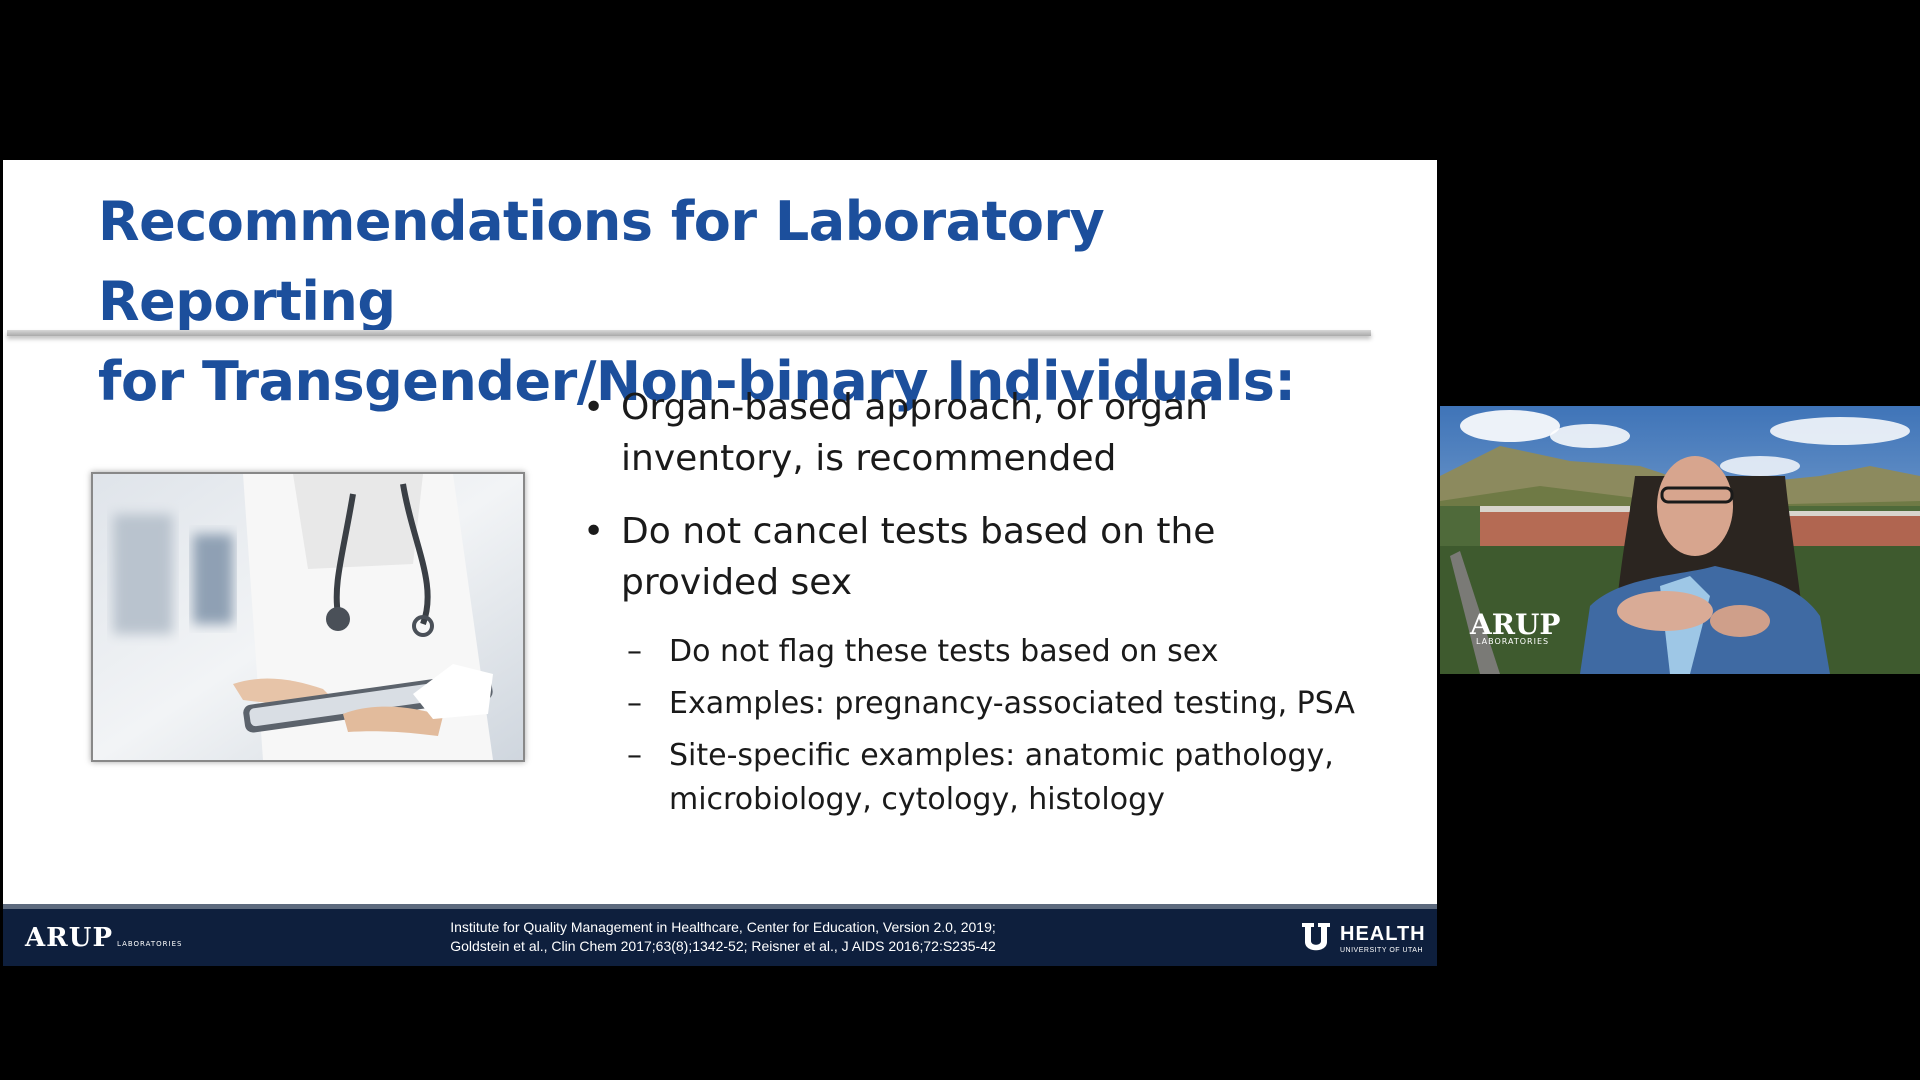 This screenshot has height=1080, width=1920. I want to click on sub-bullet-item: – Do not flag these tests based on sex, so click(975, 652).